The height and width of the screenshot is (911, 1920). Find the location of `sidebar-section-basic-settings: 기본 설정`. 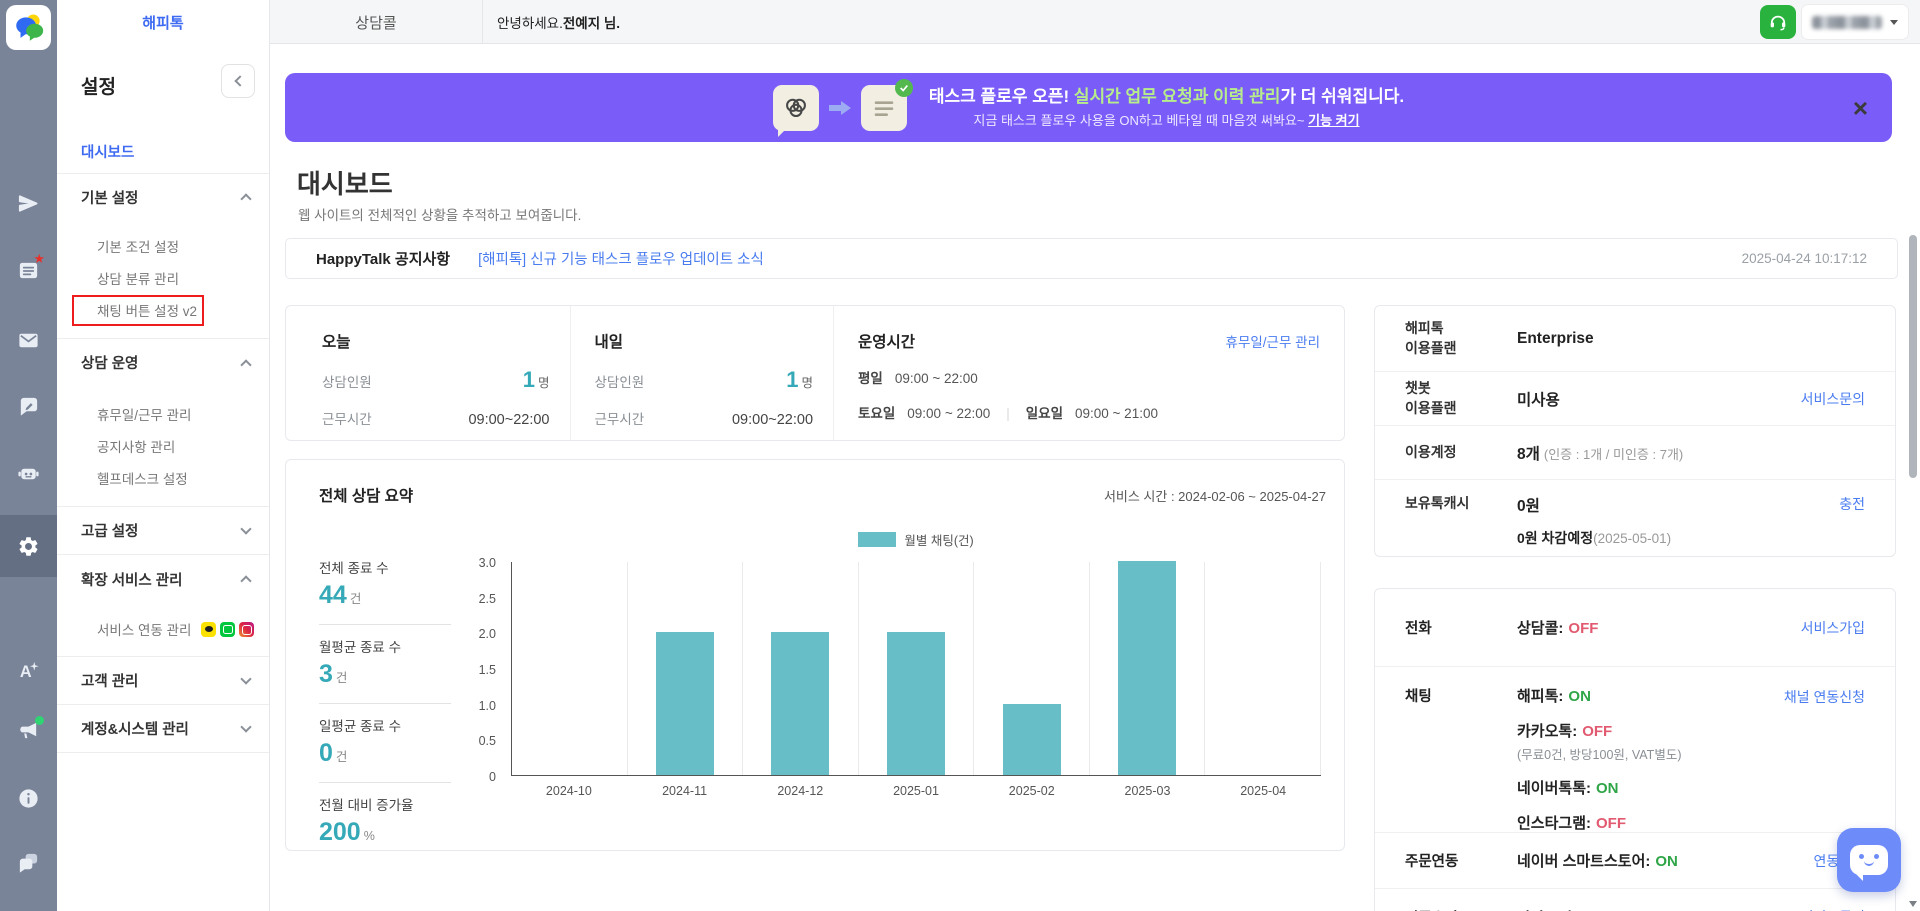

sidebar-section-basic-settings: 기본 설정 is located at coordinates (163, 197).